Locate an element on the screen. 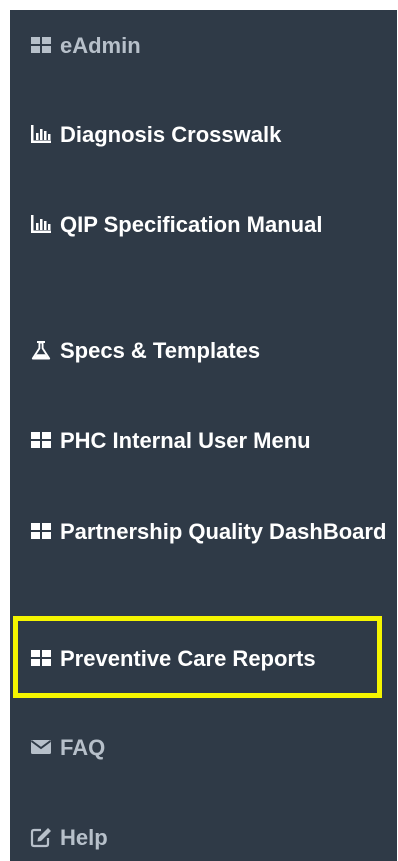  sidebar-item-label: Partnership Quality DashBoard is located at coordinates (223, 531).